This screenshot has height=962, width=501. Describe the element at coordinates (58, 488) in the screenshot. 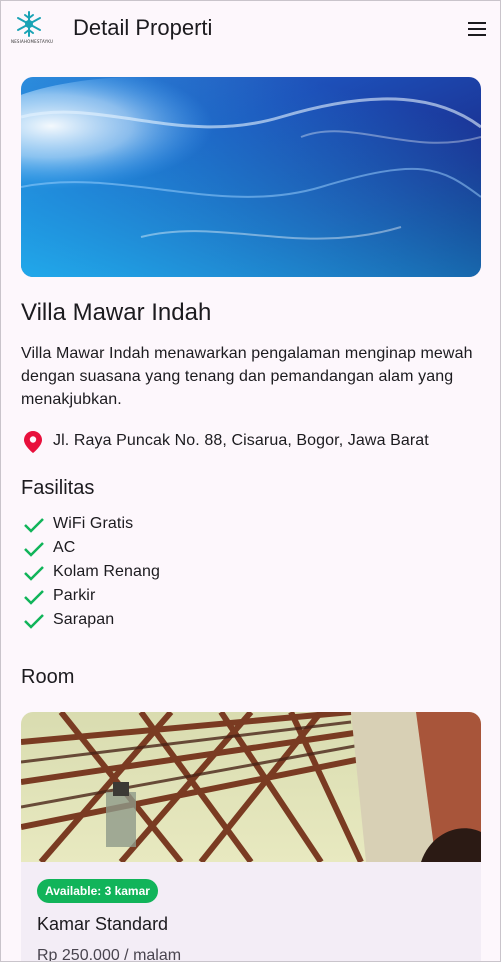

I see `facilities-title: Fasilitas` at that location.